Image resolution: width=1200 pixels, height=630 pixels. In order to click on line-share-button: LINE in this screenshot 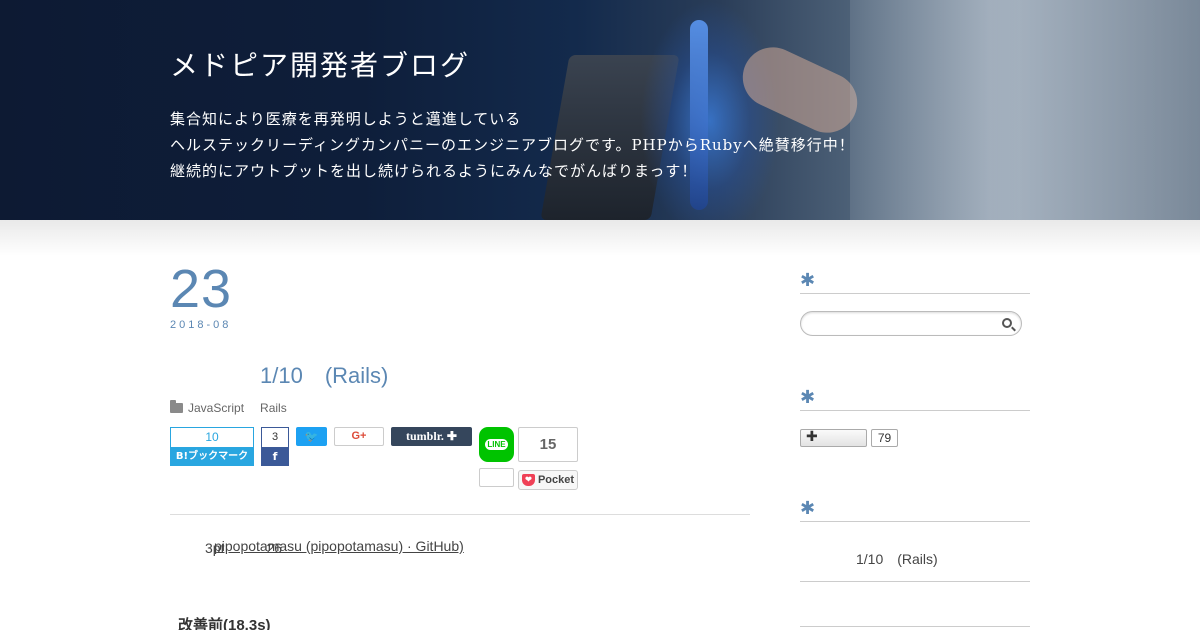, I will do `click(496, 444)`.